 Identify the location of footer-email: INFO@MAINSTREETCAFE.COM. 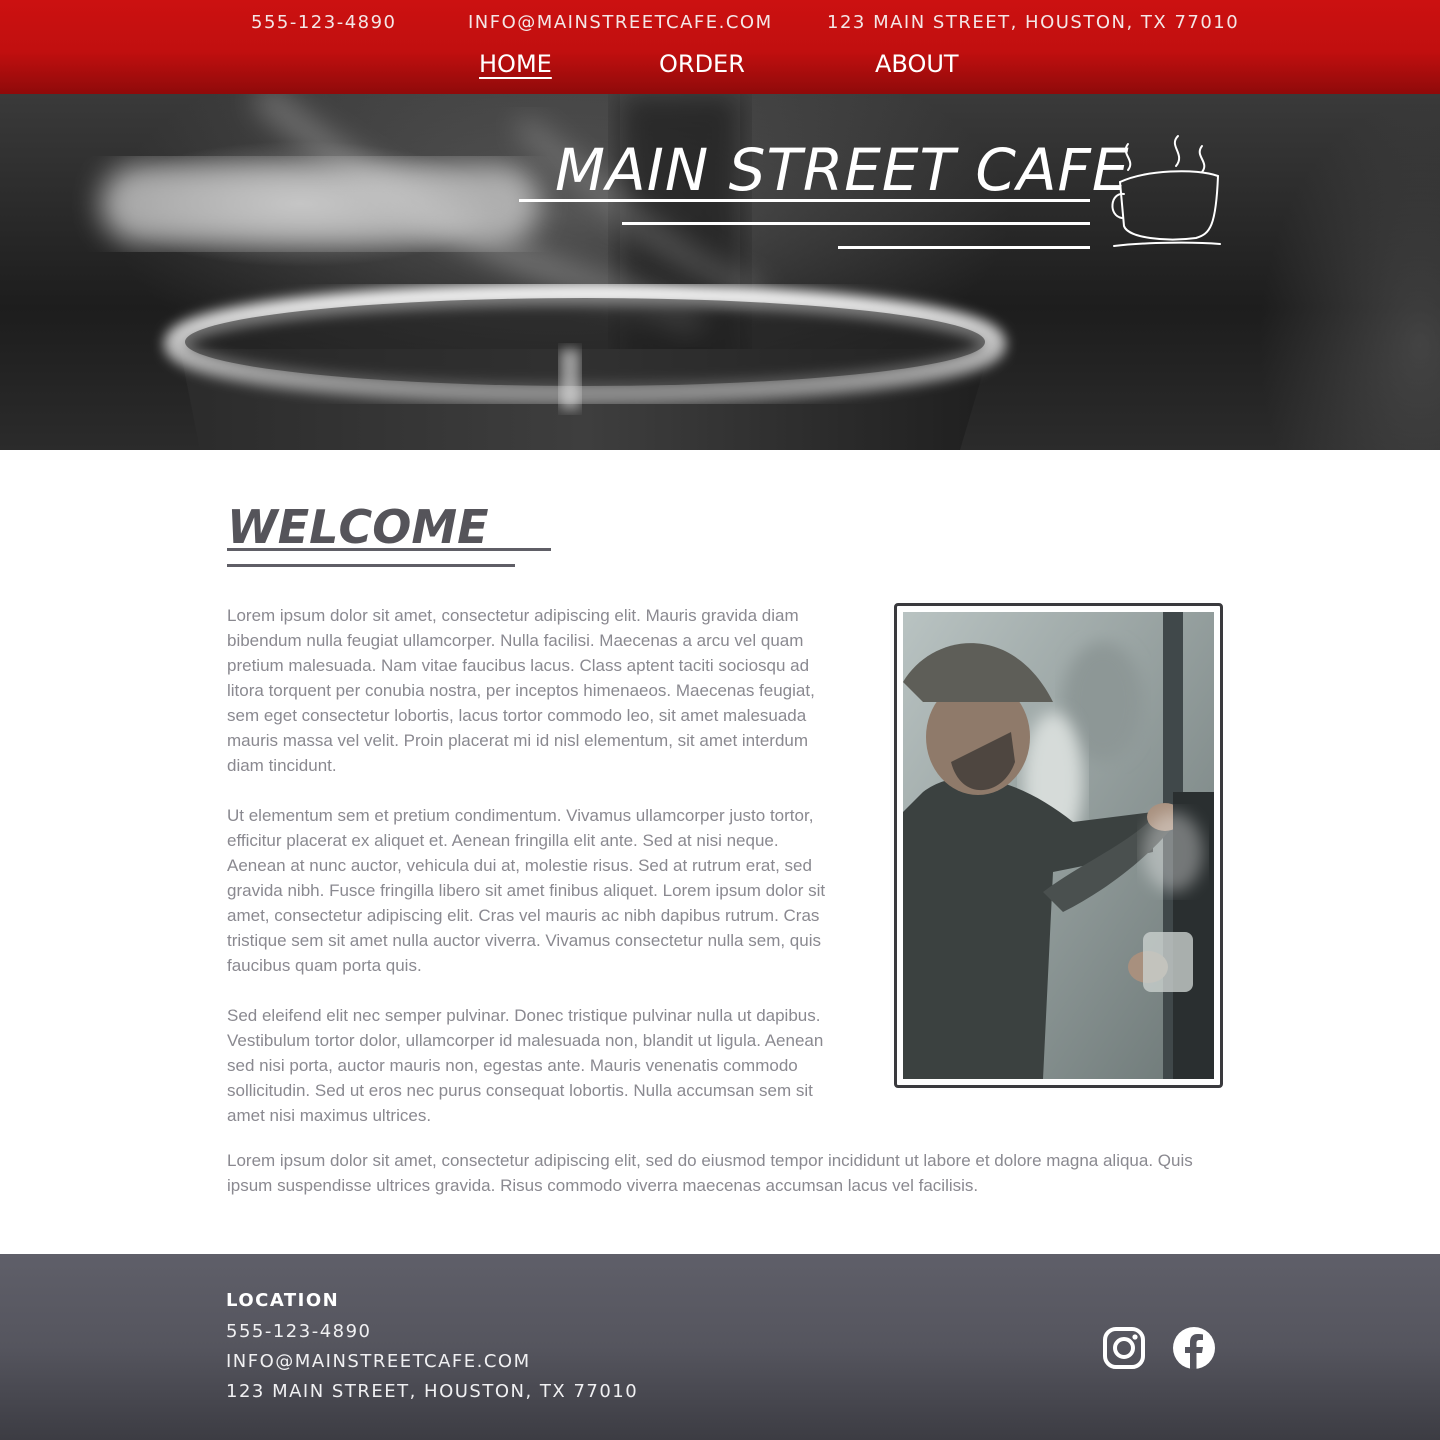
(378, 1361).